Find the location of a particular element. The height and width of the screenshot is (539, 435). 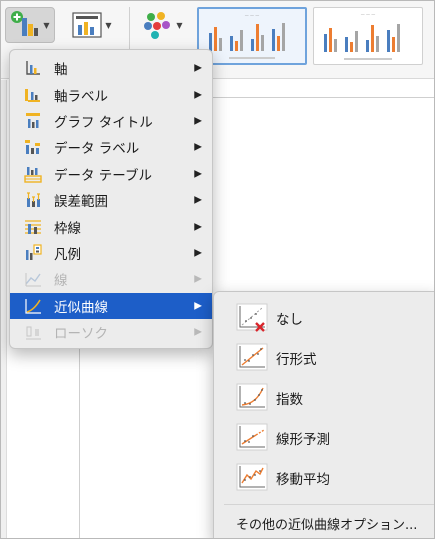

chart-style-1: — — — is located at coordinates (252, 36).